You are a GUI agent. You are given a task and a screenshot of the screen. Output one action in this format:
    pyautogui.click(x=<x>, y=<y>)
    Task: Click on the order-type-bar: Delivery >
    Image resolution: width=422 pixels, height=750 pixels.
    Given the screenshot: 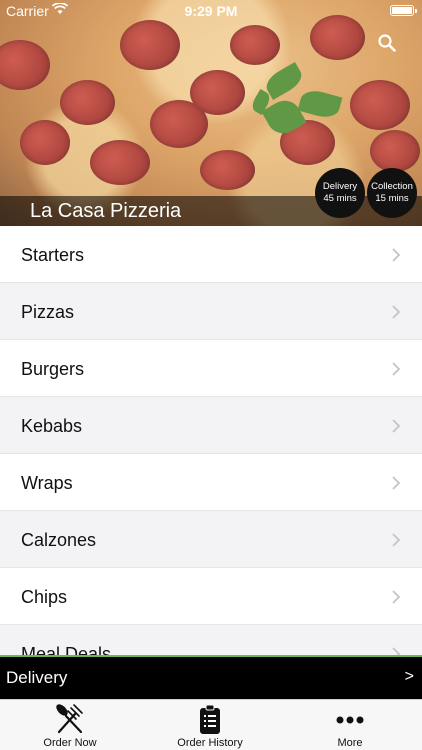 What is the action you would take?
    pyautogui.click(x=211, y=678)
    